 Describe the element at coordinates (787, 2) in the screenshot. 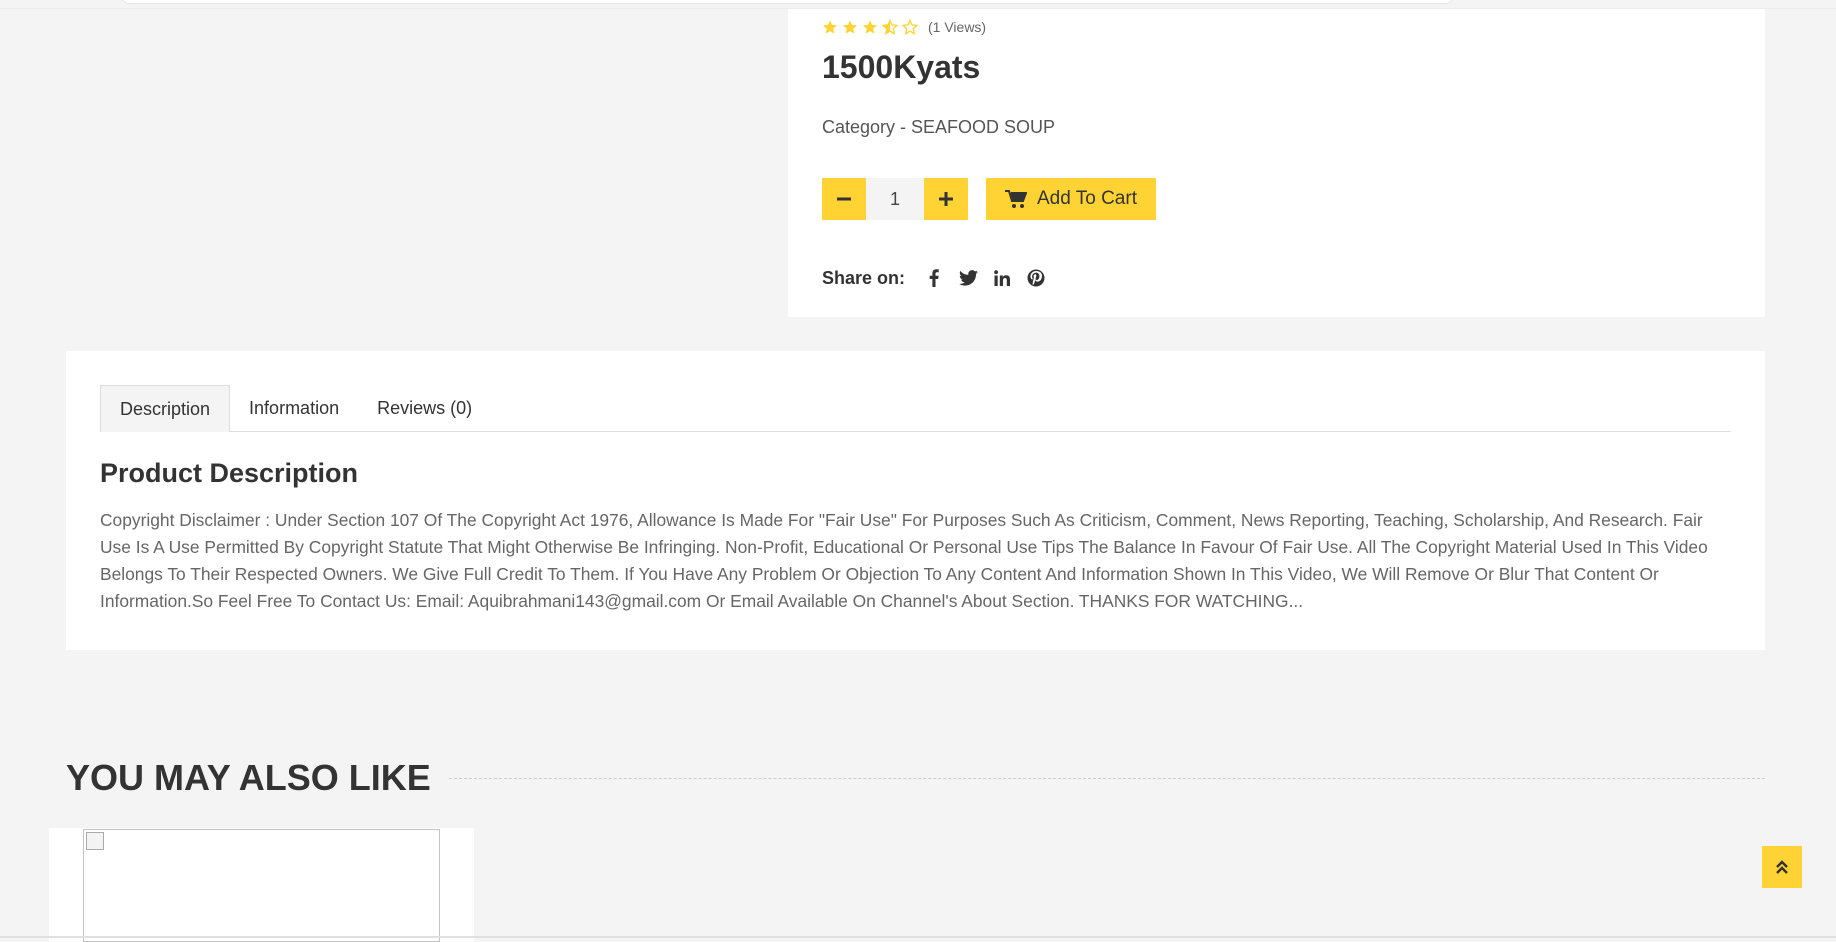

I see `top-navbar-edge` at that location.